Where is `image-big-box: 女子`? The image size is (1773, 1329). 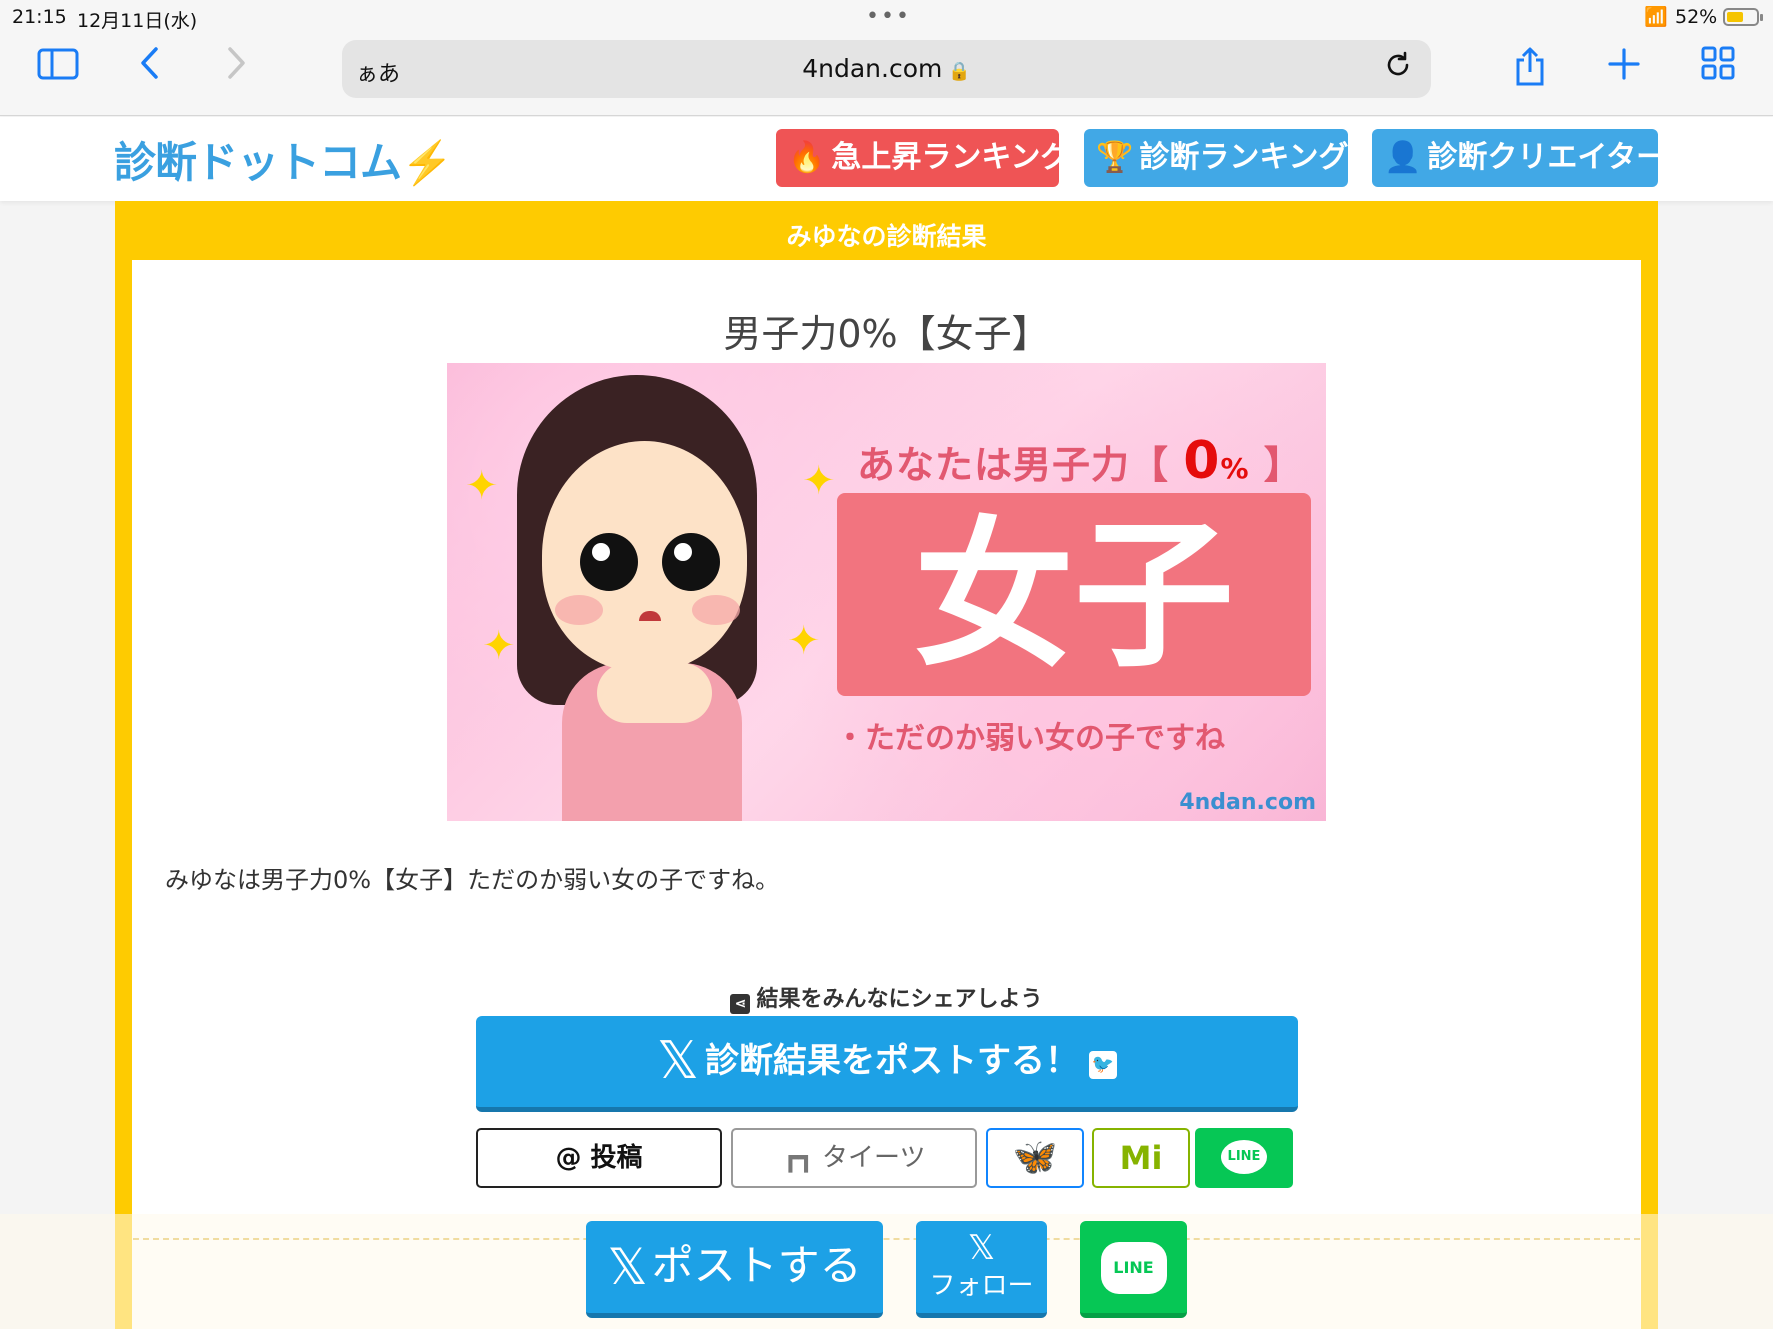 image-big-box: 女子 is located at coordinates (1074, 594).